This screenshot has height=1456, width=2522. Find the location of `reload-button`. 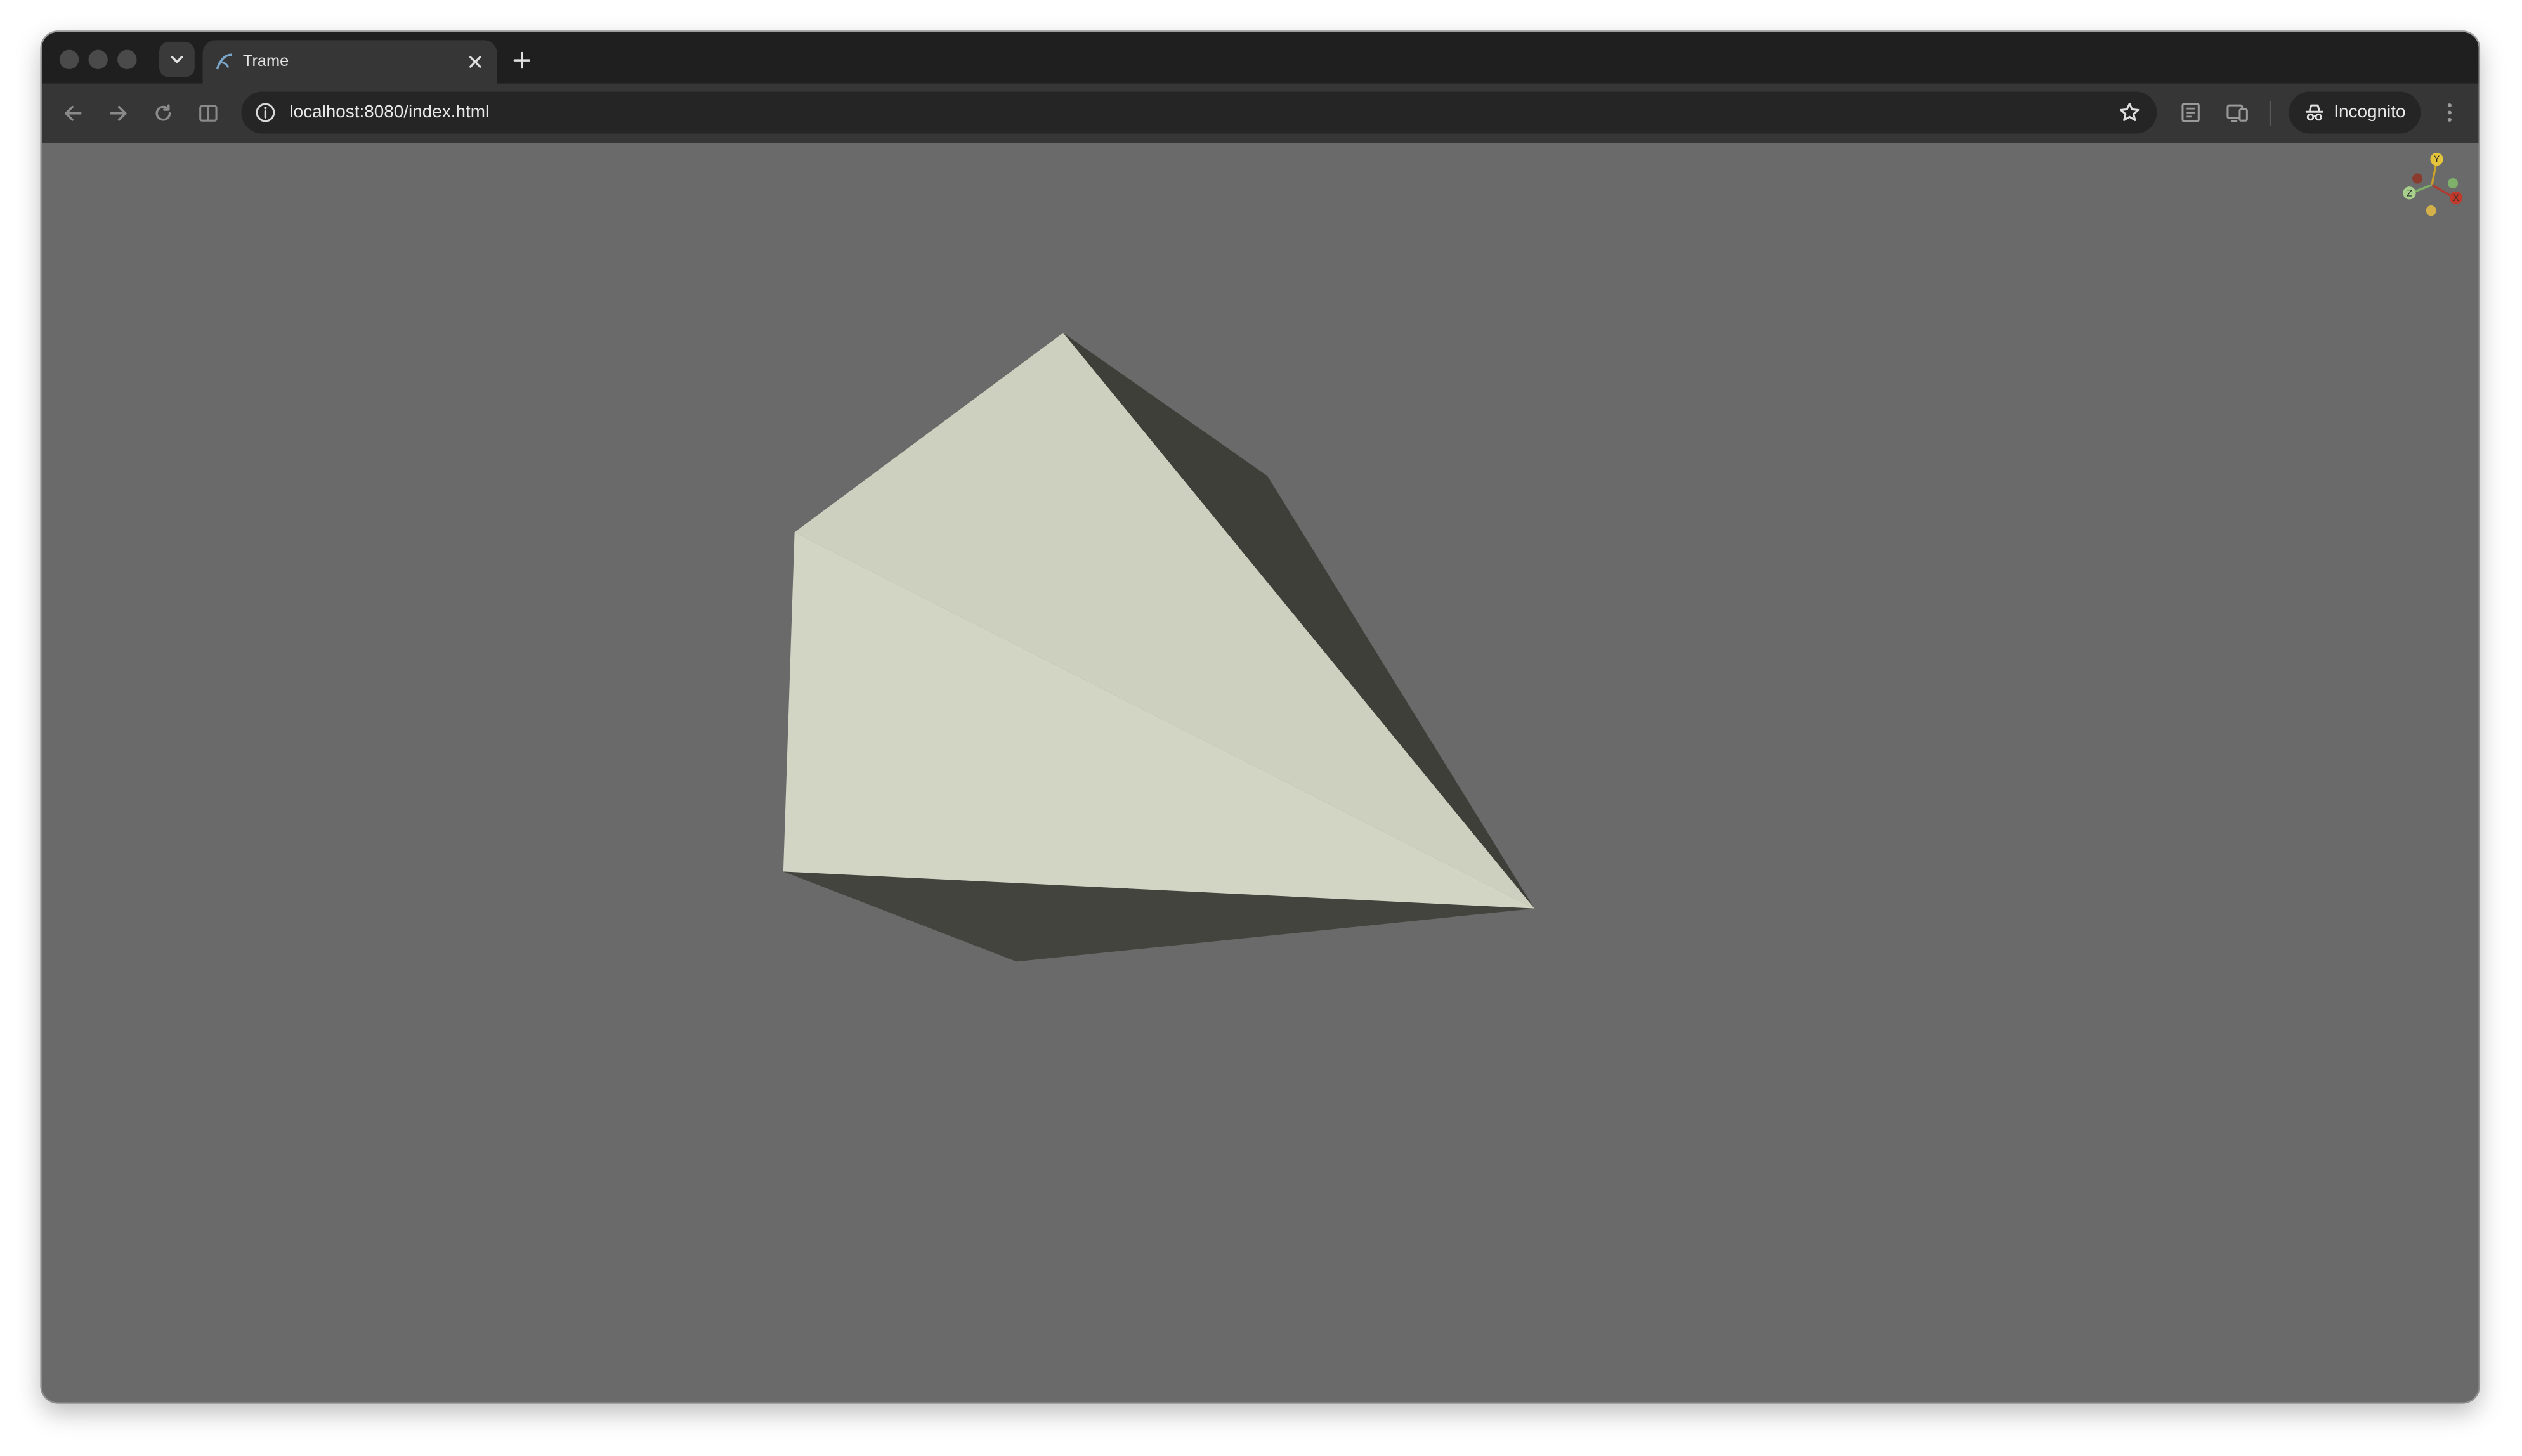

reload-button is located at coordinates (163, 113).